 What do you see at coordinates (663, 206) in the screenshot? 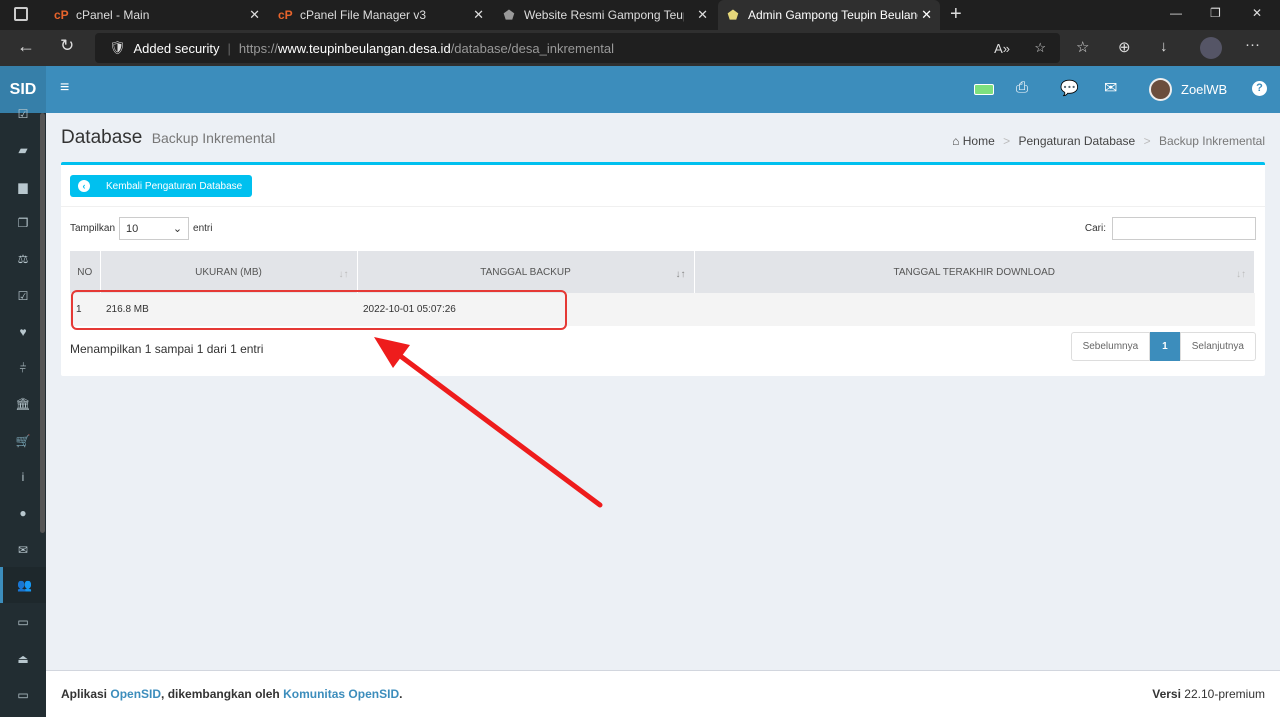
I see `divider` at bounding box center [663, 206].